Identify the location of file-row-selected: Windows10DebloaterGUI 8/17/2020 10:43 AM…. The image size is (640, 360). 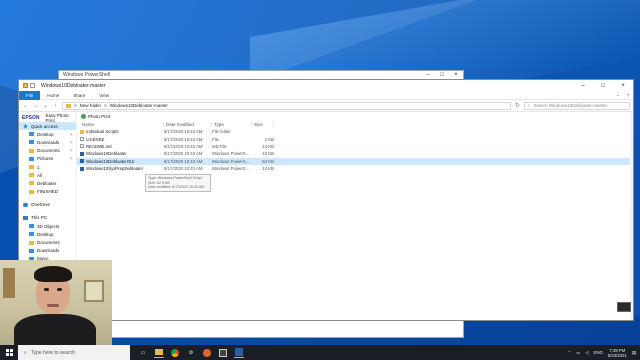
(355, 161).